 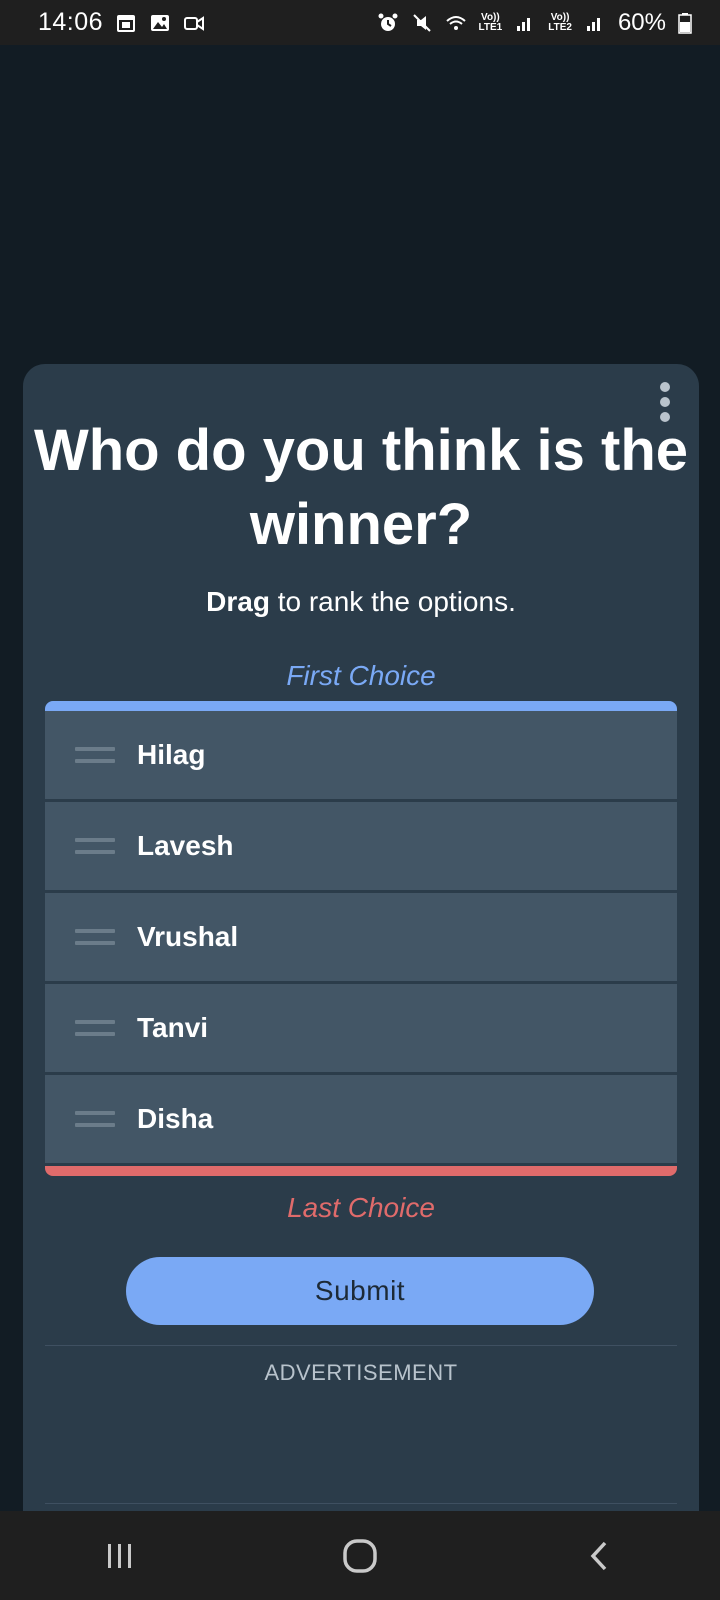 What do you see at coordinates (361, 487) in the screenshot?
I see `poll-question: Who do you think is the winner?` at bounding box center [361, 487].